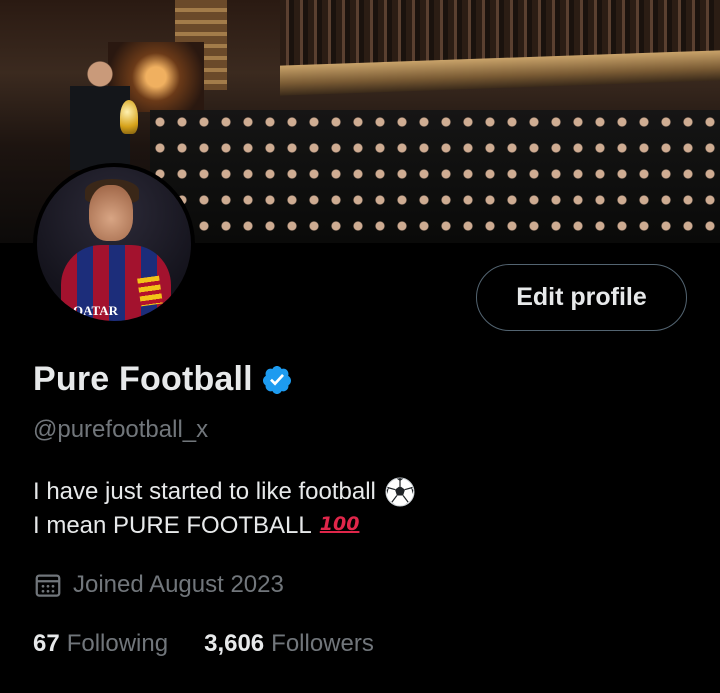  What do you see at coordinates (172, 525) in the screenshot?
I see `bio-line-text: I mean PURE FOOTBALL` at bounding box center [172, 525].